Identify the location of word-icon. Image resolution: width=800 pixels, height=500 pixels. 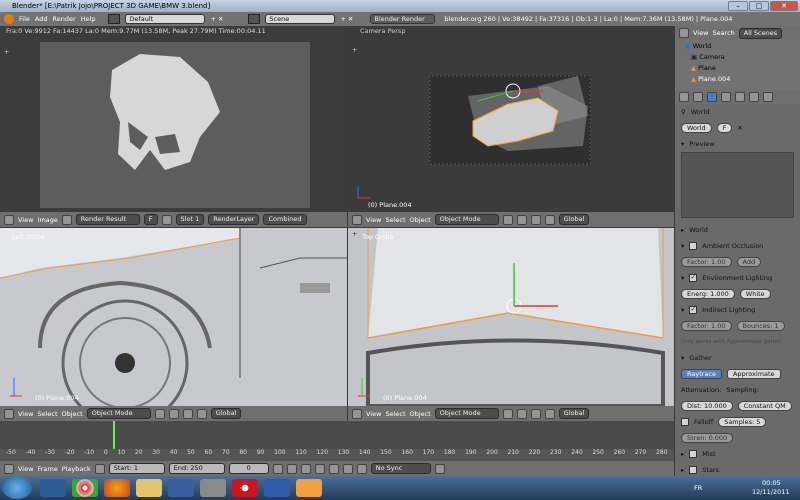
(277, 488).